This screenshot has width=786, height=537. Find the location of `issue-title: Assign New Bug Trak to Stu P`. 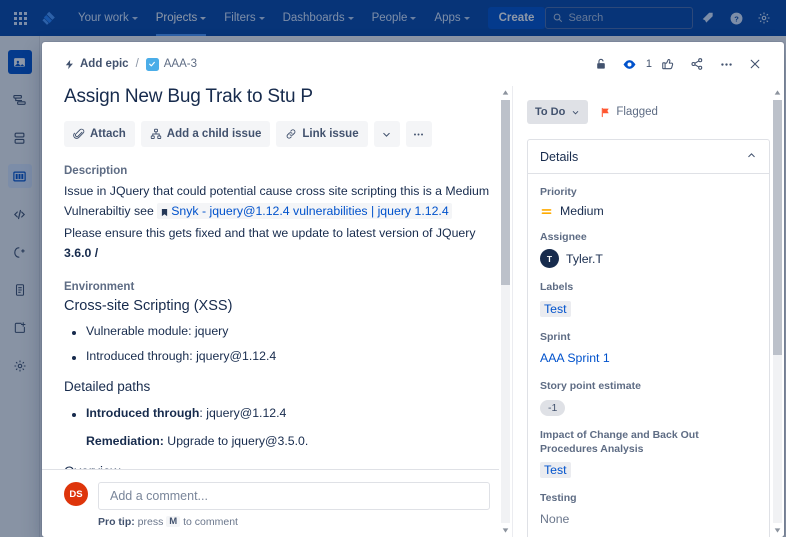

issue-title: Assign New Bug Trak to Stu P is located at coordinates (188, 96).